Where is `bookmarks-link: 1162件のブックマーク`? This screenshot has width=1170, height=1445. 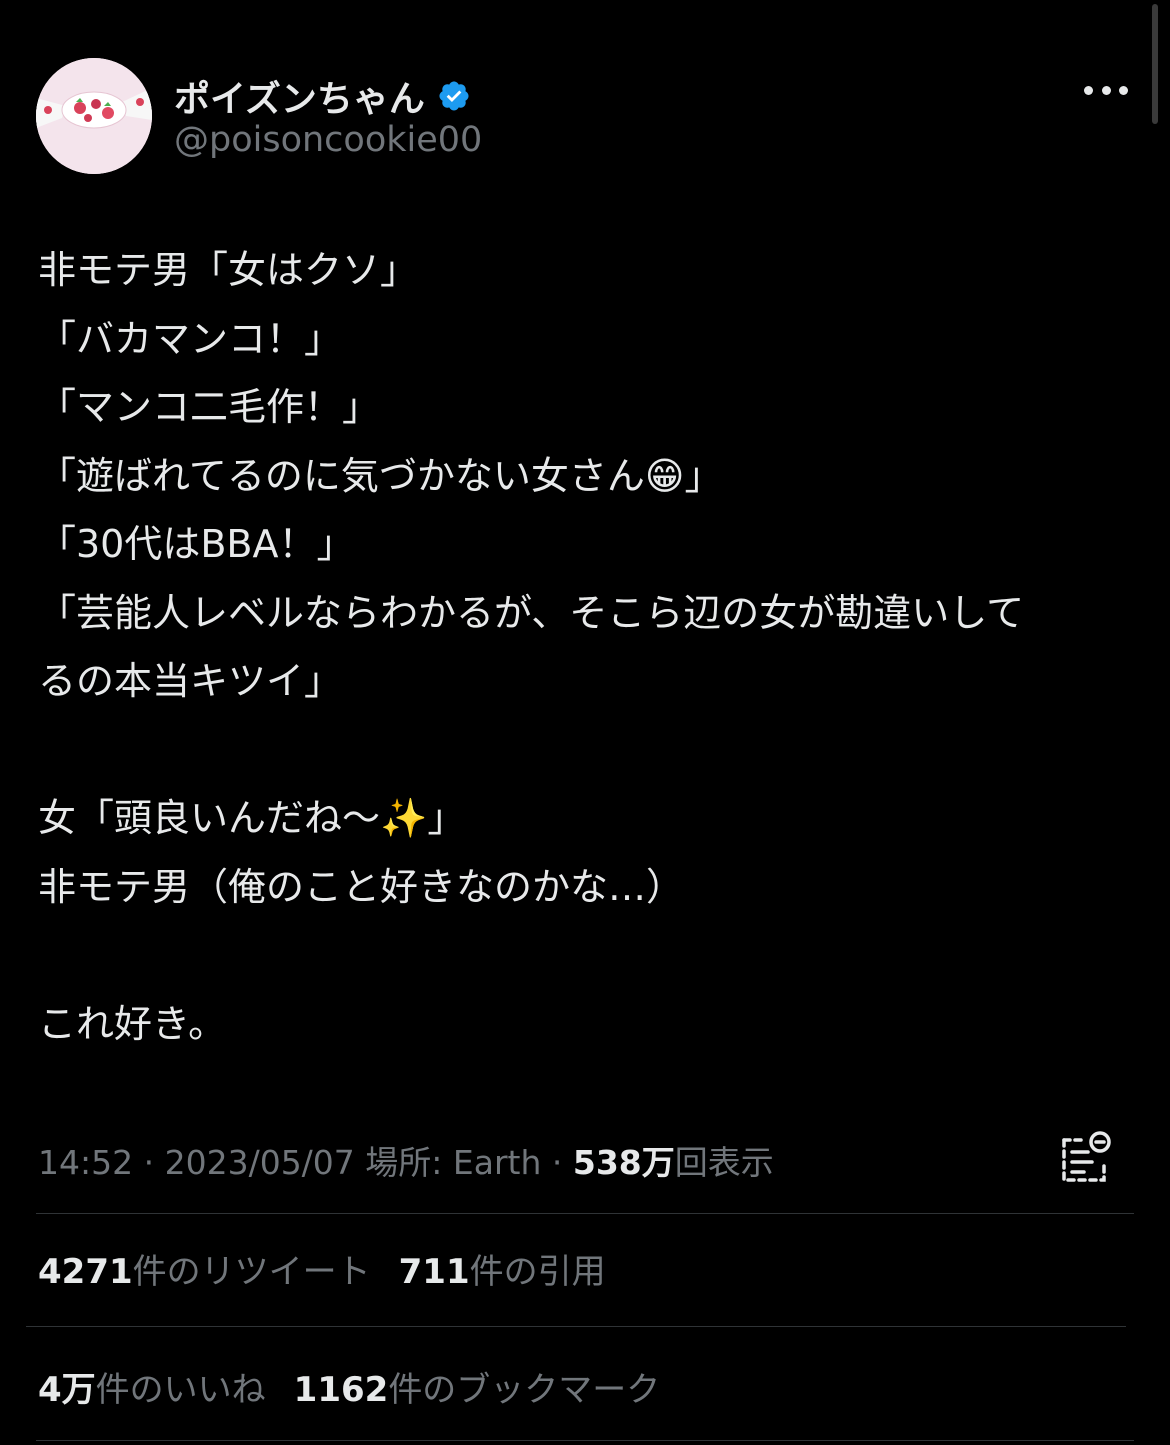 bookmarks-link: 1162件のブックマーク is located at coordinates (477, 1390).